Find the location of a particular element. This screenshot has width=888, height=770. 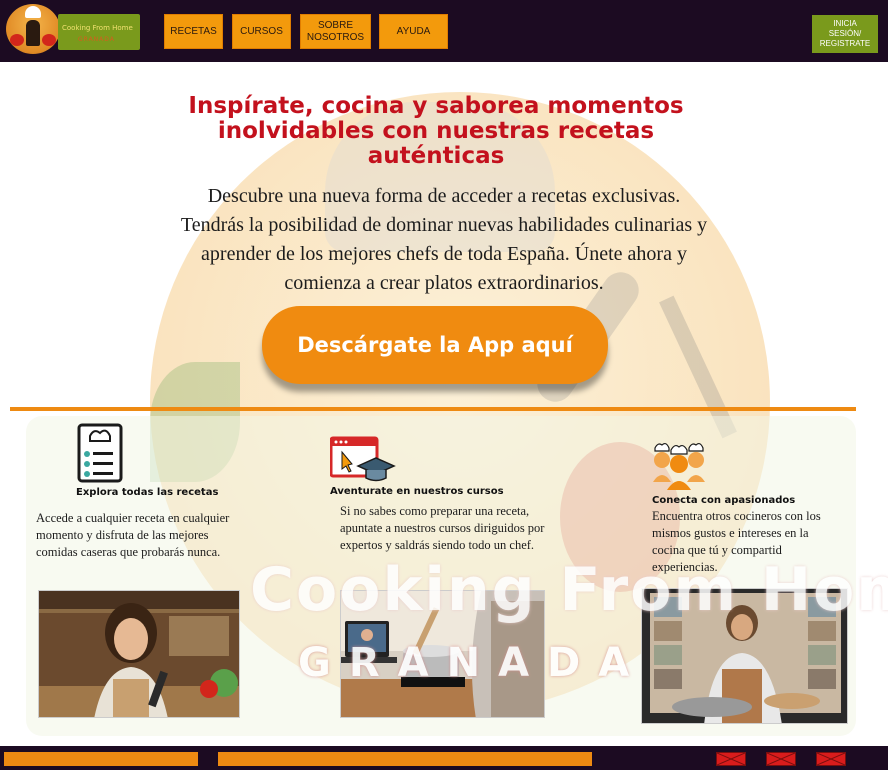

nav-recetas-button: RECETAS is located at coordinates (193, 31).